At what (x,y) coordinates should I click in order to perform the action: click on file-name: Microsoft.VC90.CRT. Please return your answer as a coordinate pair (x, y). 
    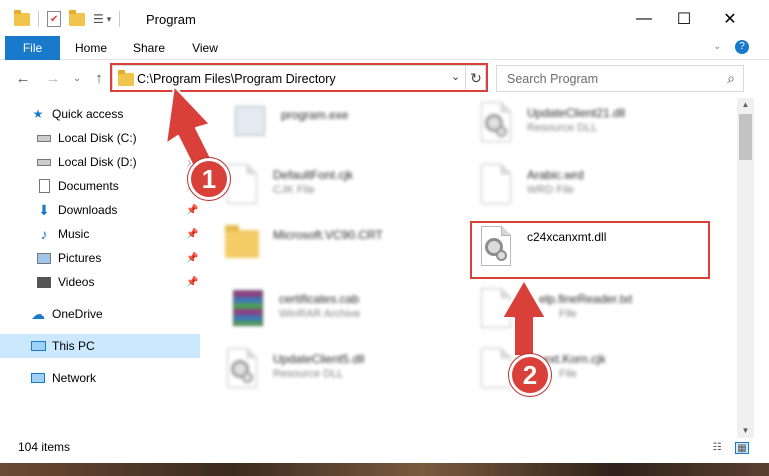
    Looking at the image, I should click on (328, 235).